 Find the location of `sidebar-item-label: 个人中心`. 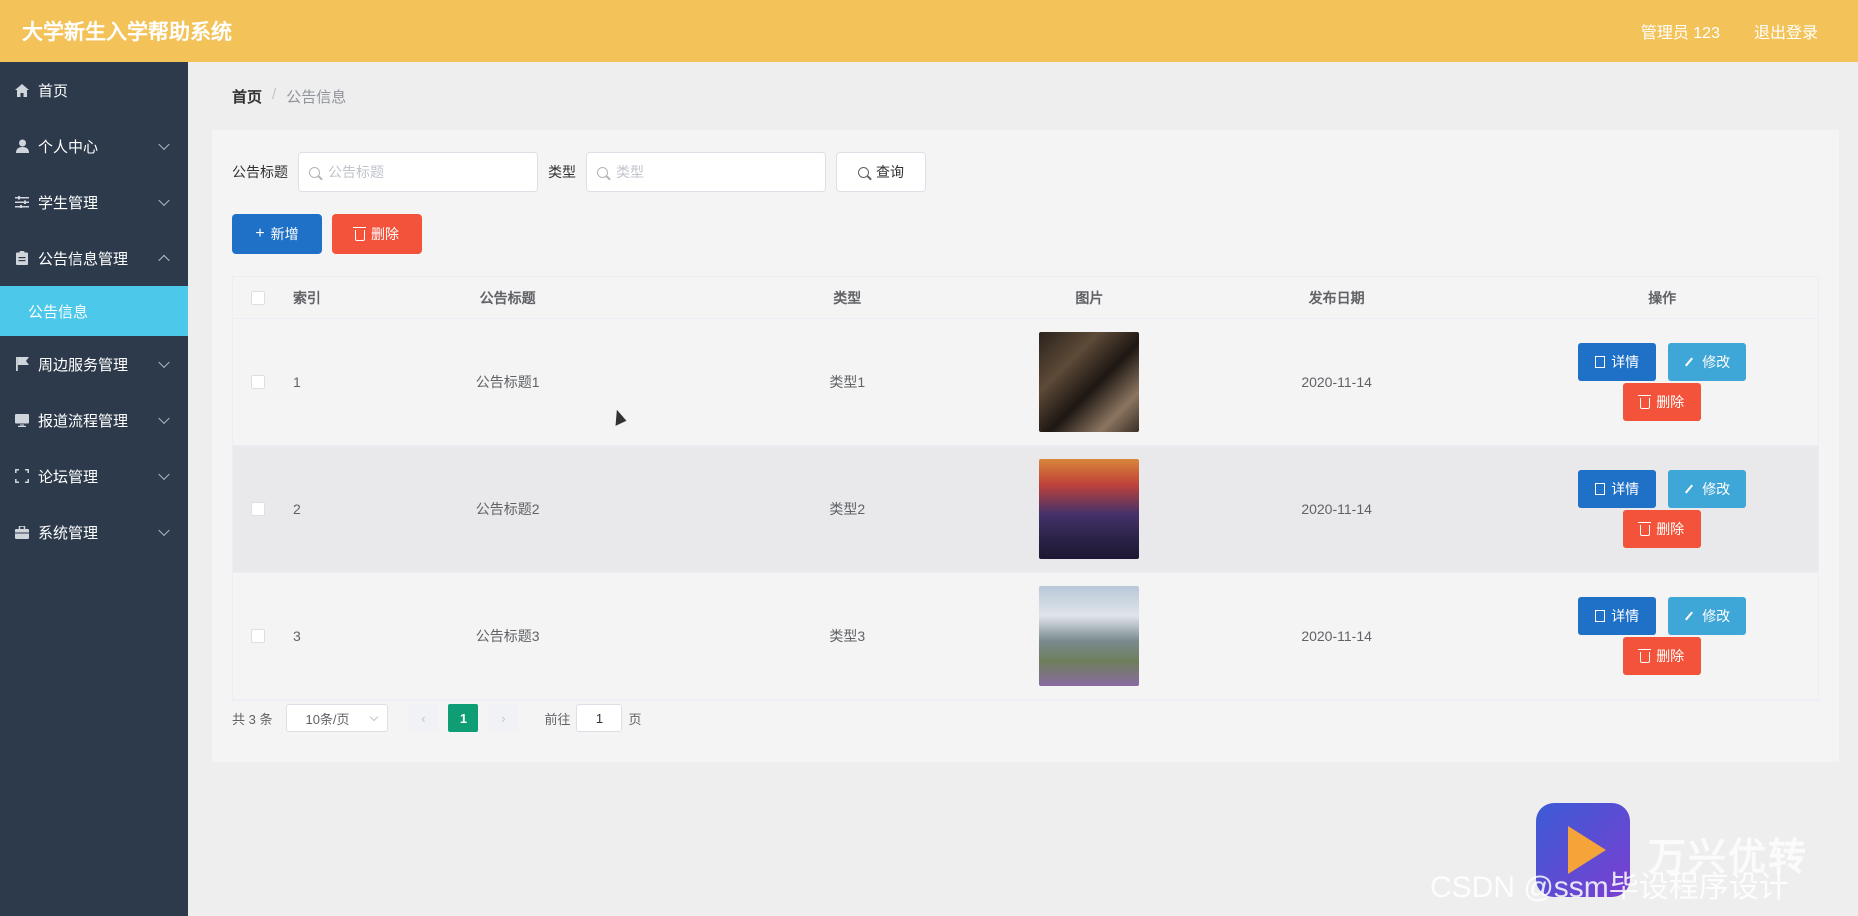

sidebar-item-label: 个人中心 is located at coordinates (68, 147).